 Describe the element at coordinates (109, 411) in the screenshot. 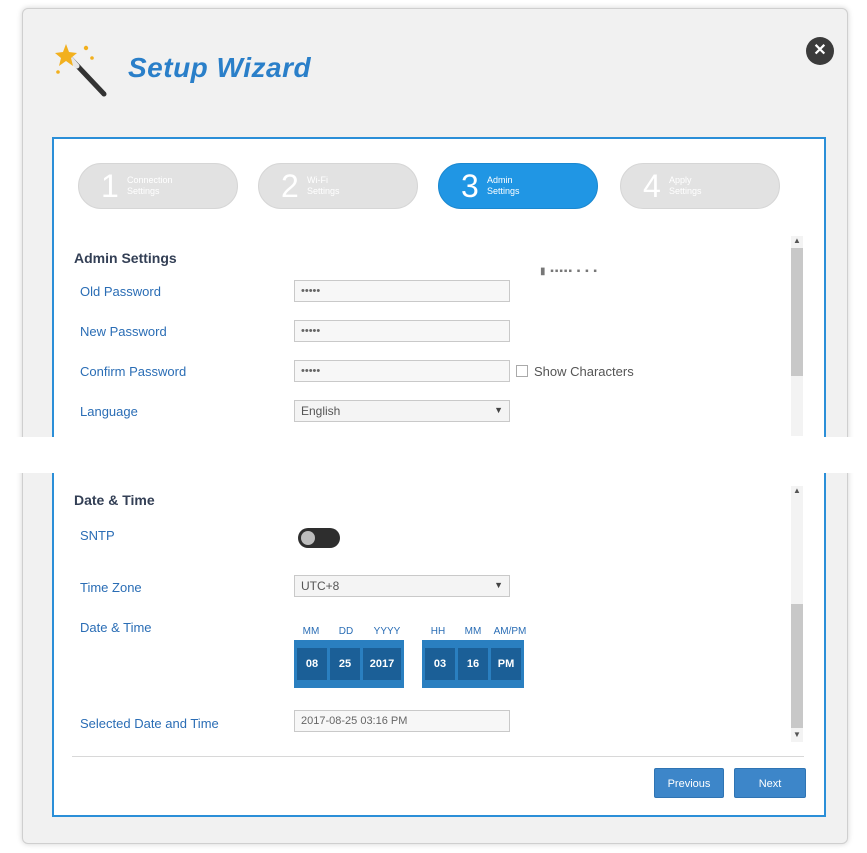

I see `language-label: Language` at that location.